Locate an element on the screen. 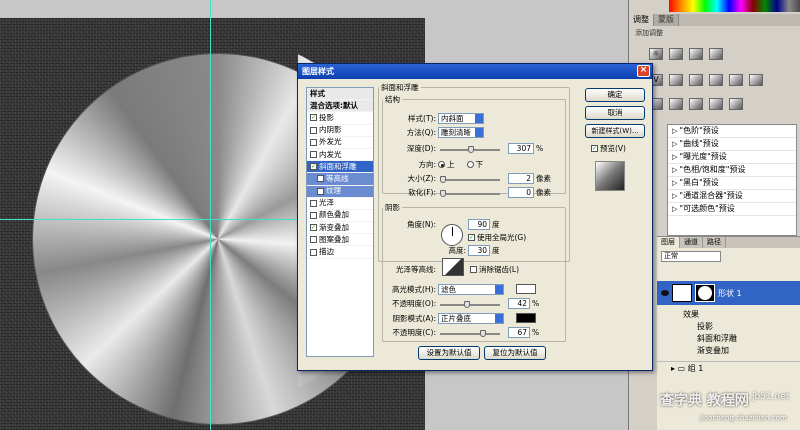  preset-item: ▷ "曲线"预设 is located at coordinates (732, 144).